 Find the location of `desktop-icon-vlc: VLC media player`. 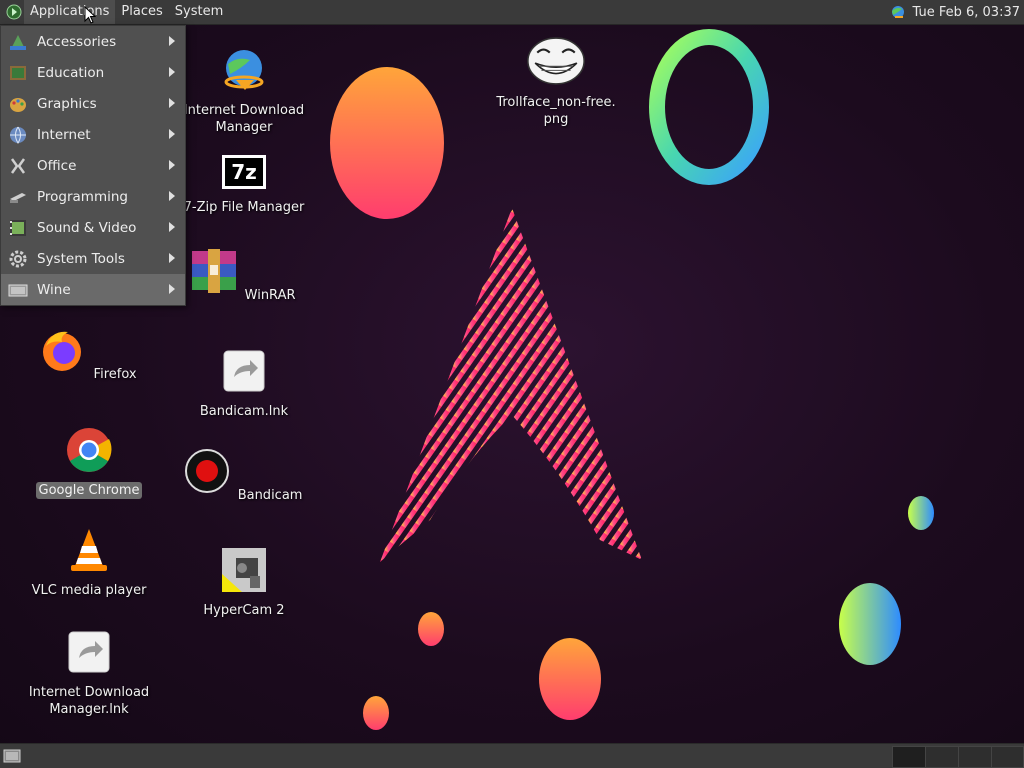

desktop-icon-vlc: VLC media player is located at coordinates (89, 562).